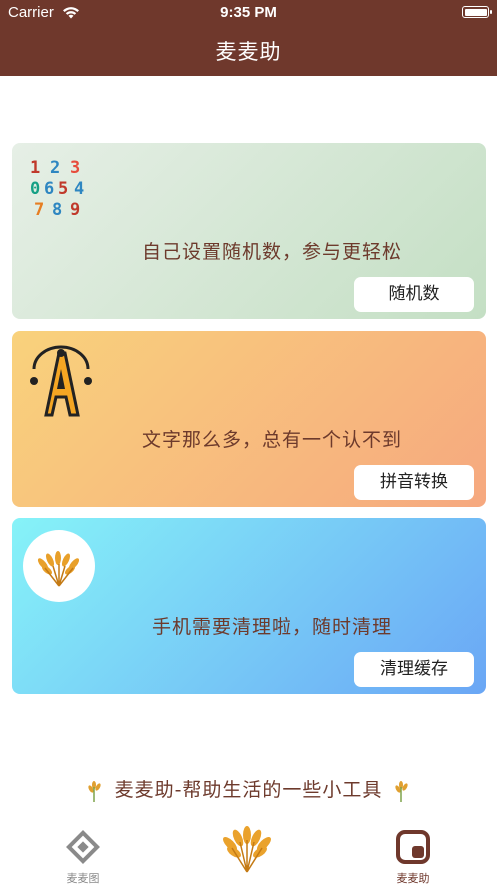 Image resolution: width=497 pixels, height=886 pixels. I want to click on svg-text: 3, so click(75, 168).